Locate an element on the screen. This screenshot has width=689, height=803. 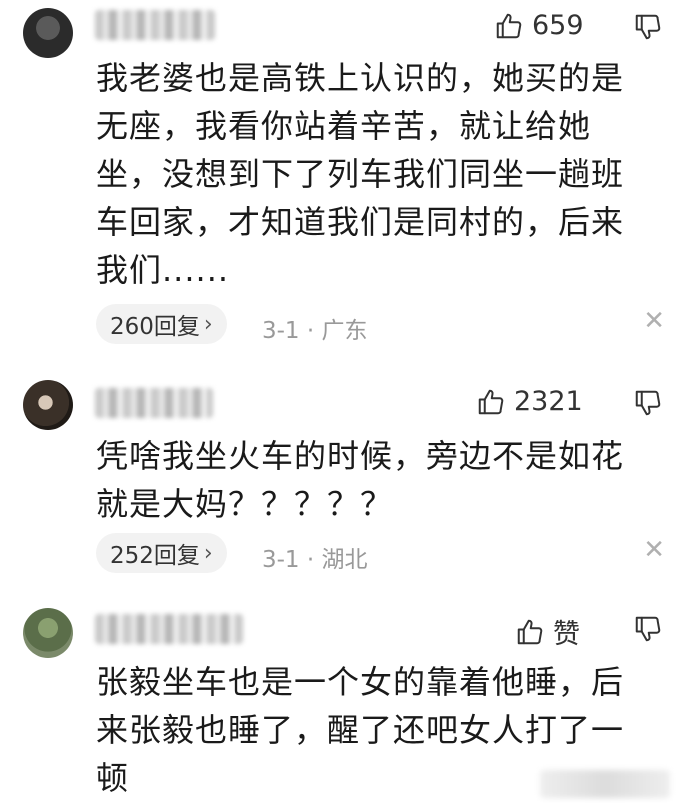
comment-meta: 3-1 · 湖北 is located at coordinates (315, 560).